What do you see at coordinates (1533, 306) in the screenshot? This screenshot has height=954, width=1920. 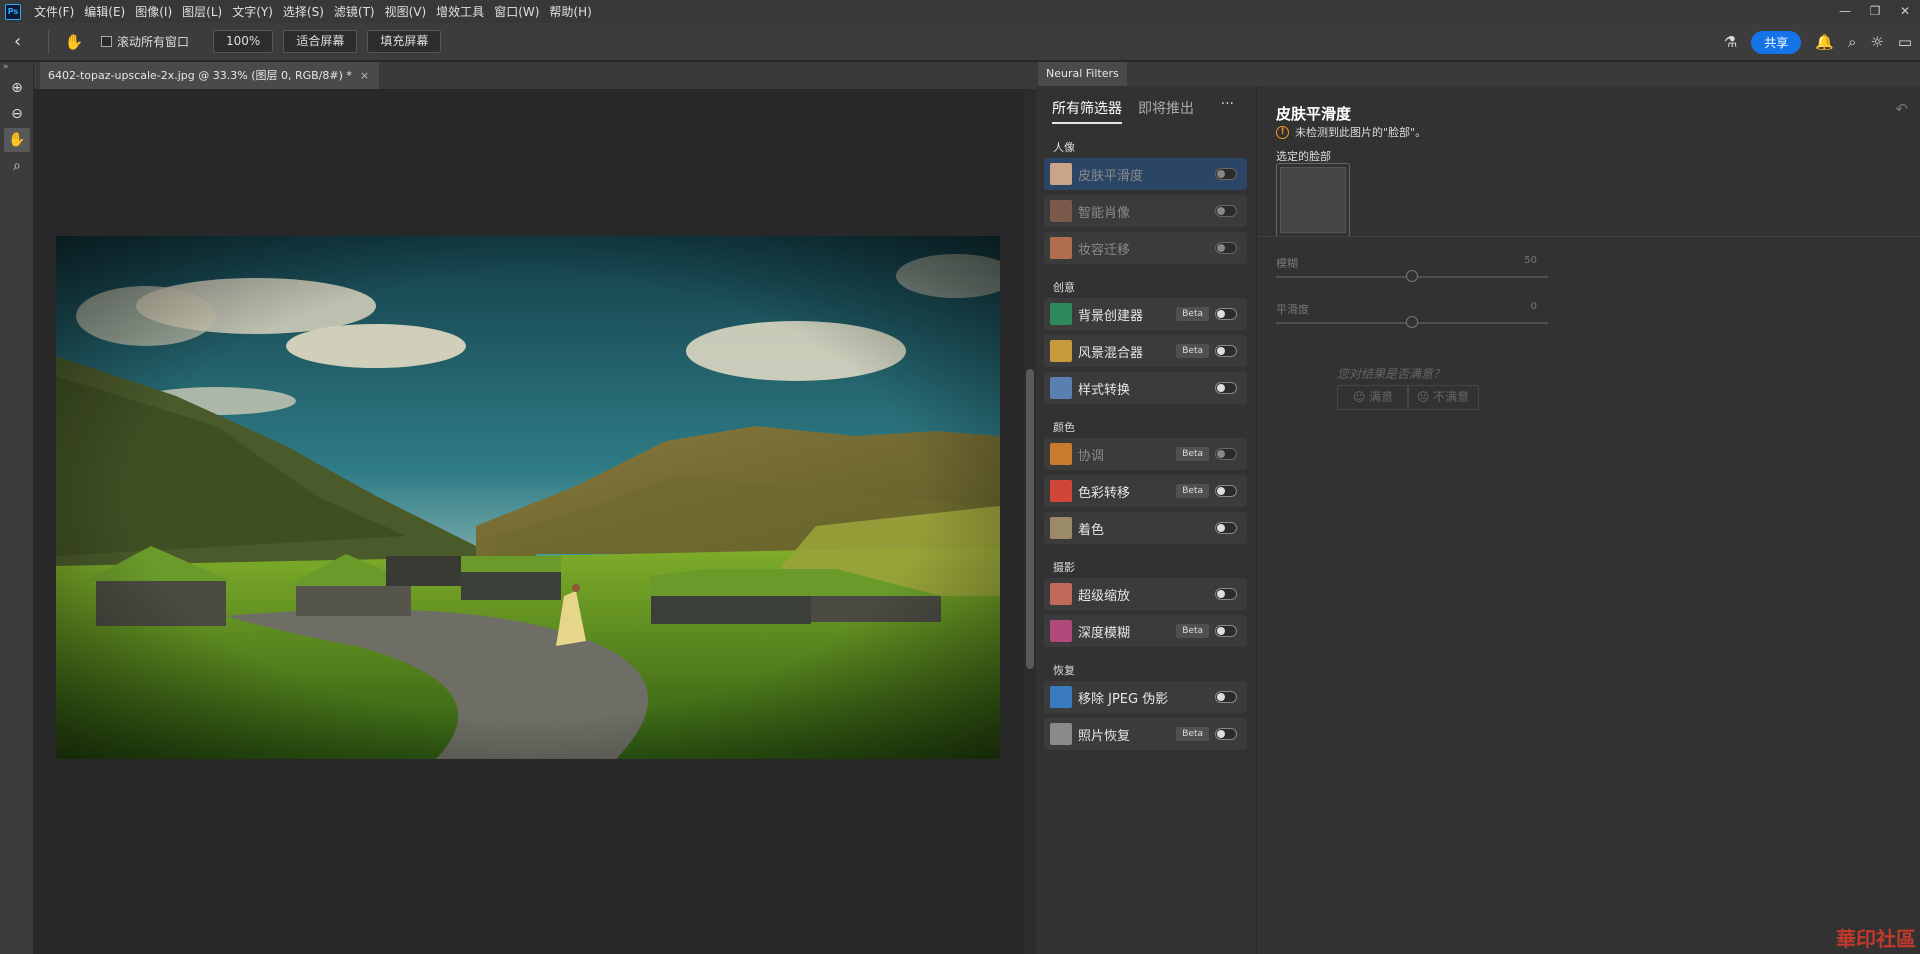 I see `smoothness-slider-value: 0` at bounding box center [1533, 306].